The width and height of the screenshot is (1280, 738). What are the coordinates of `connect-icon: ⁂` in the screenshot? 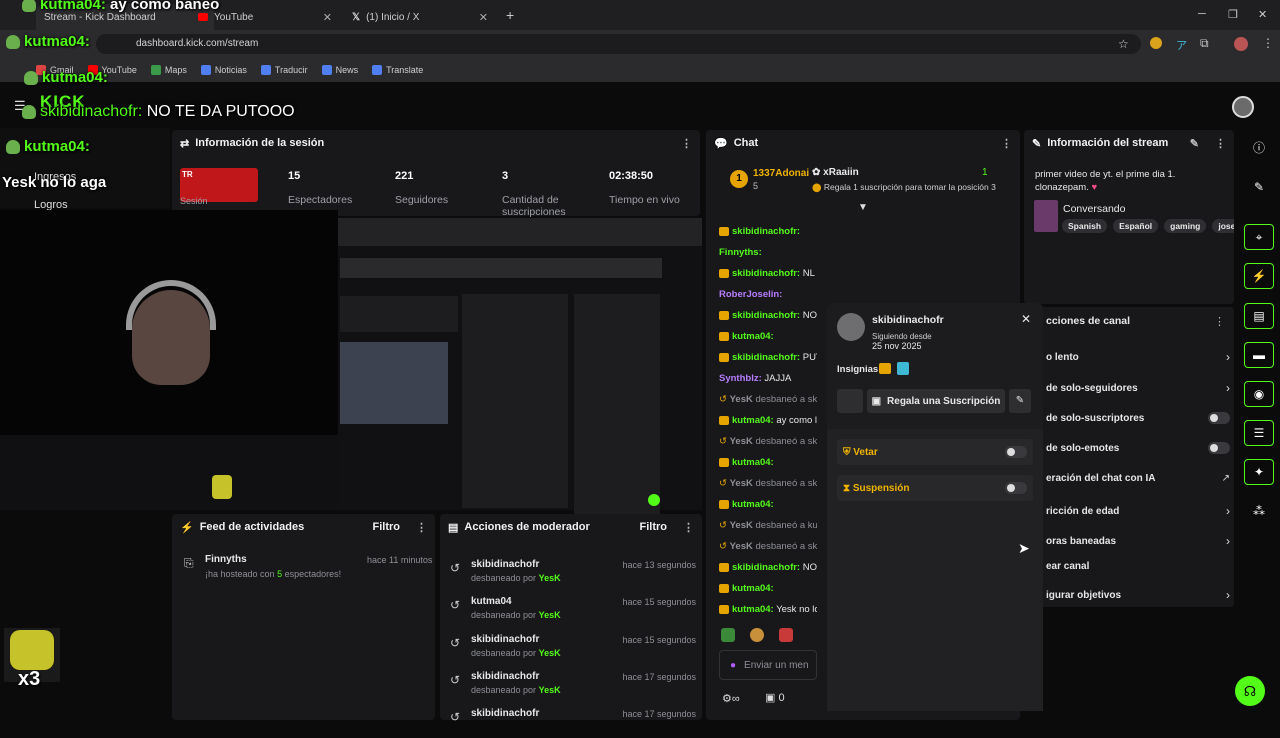 It's located at (1259, 511).